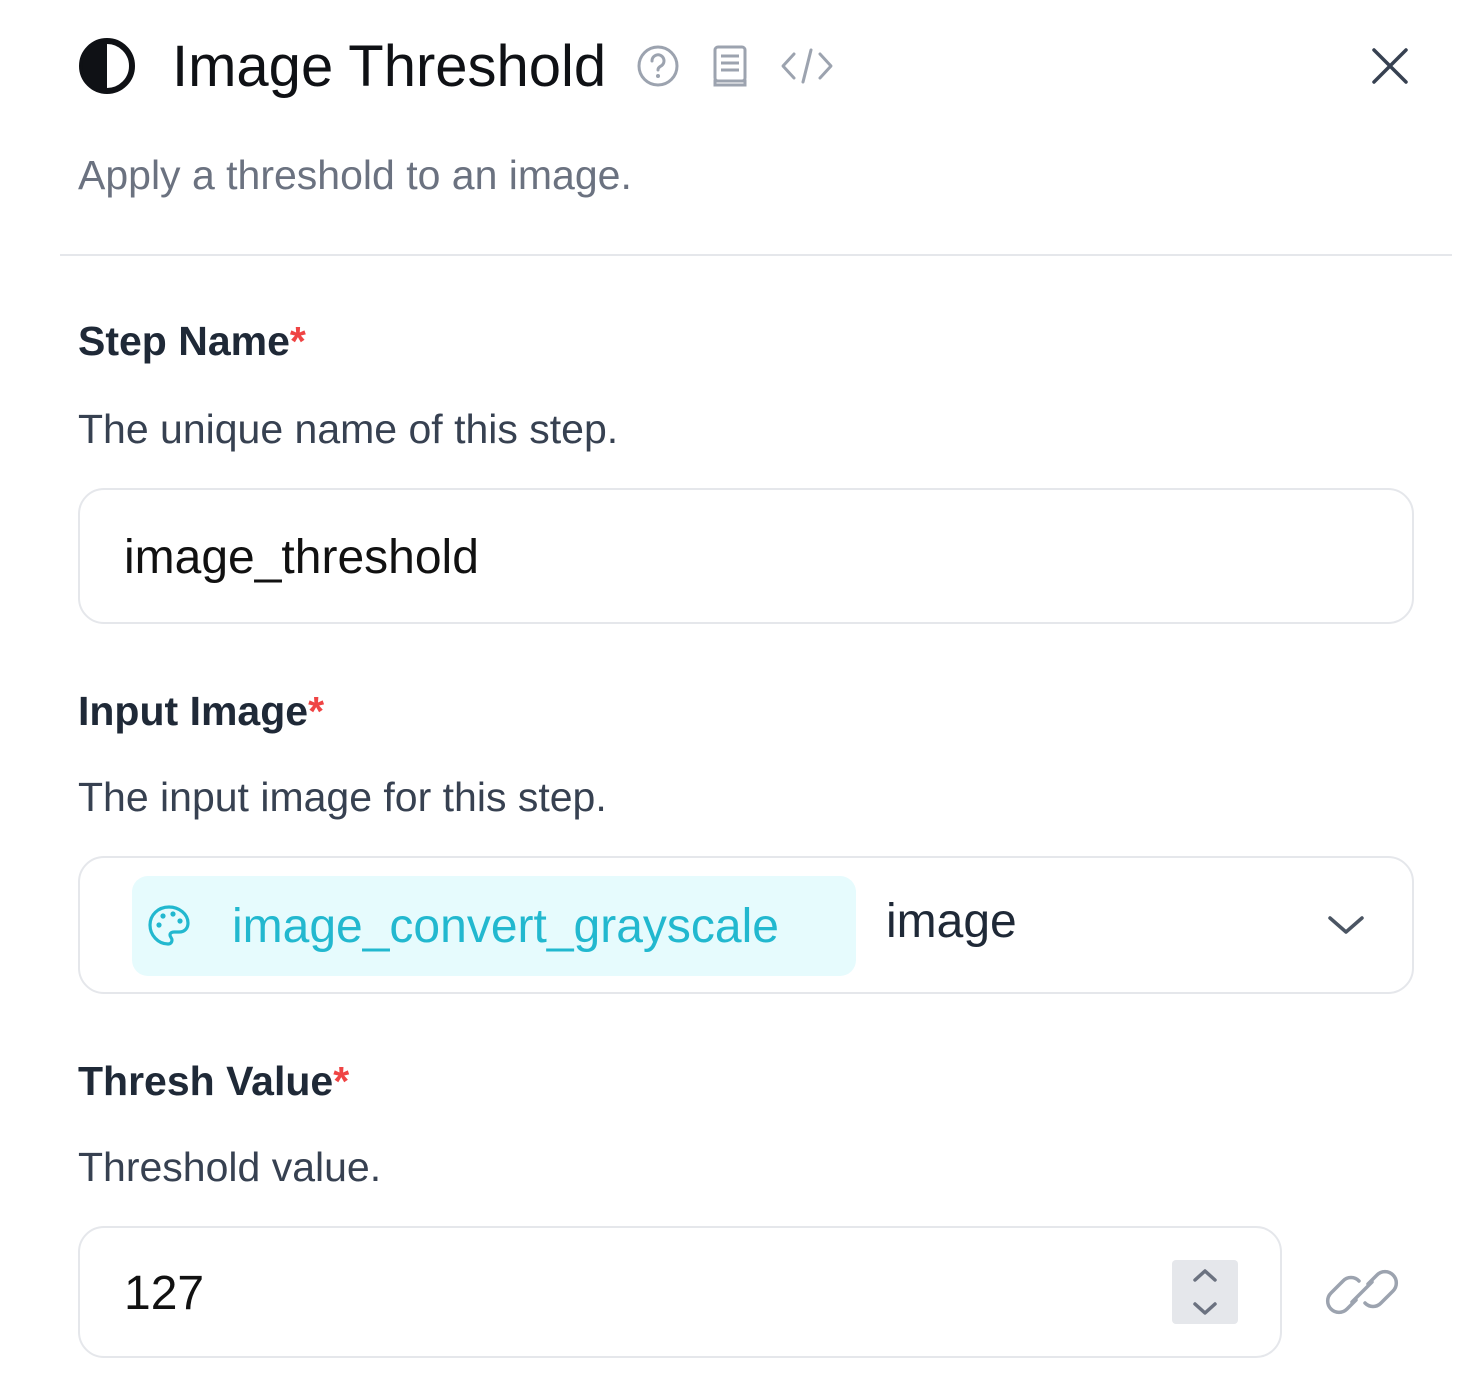 This screenshot has height=1400, width=1482. I want to click on stepper-arrows-icon, so click(1205, 1292).